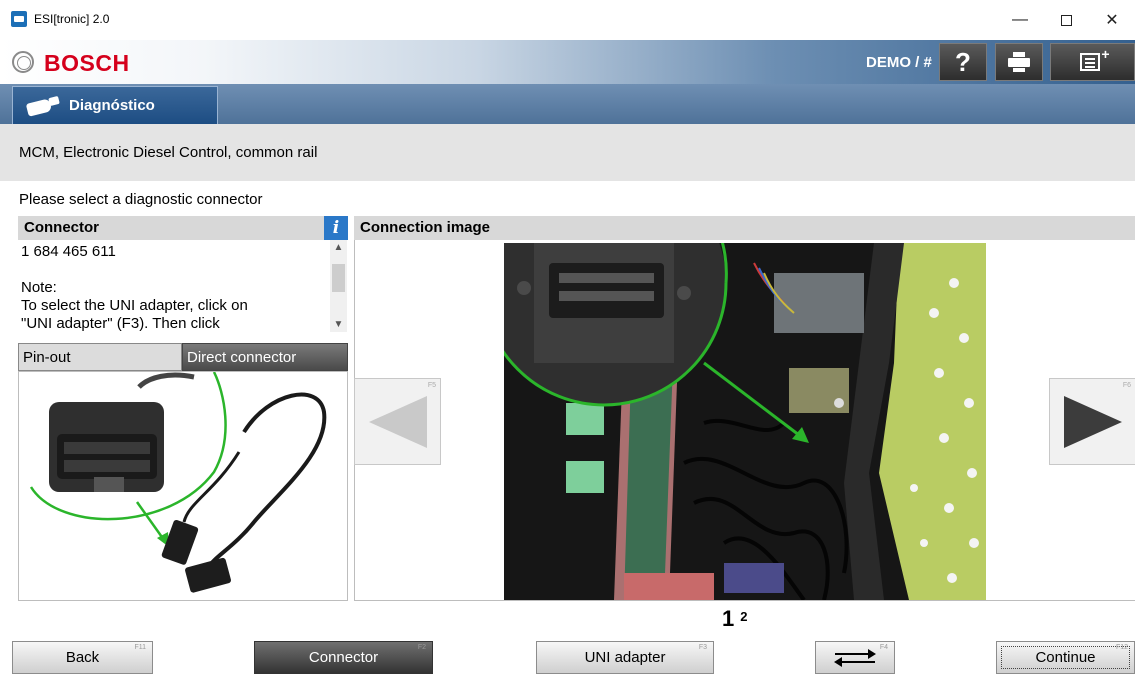 This screenshot has height=675, width=1135. I want to click on connector-heading: Connector i, so click(183, 228).